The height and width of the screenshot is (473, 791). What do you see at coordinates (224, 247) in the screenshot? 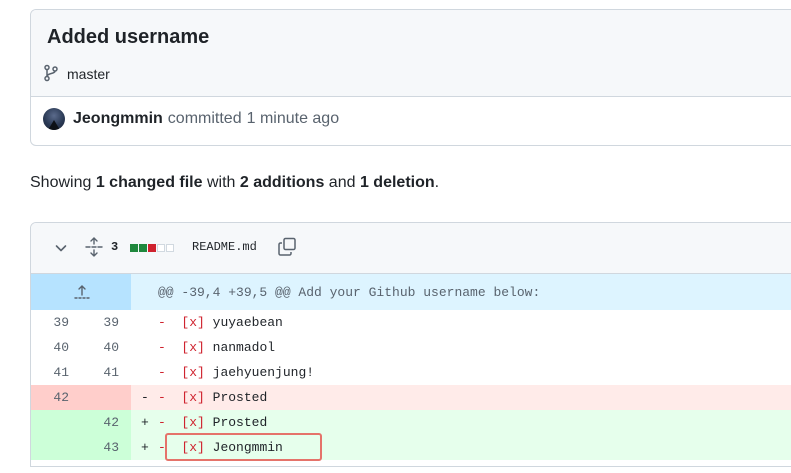
I see `file-name: README.md` at bounding box center [224, 247].